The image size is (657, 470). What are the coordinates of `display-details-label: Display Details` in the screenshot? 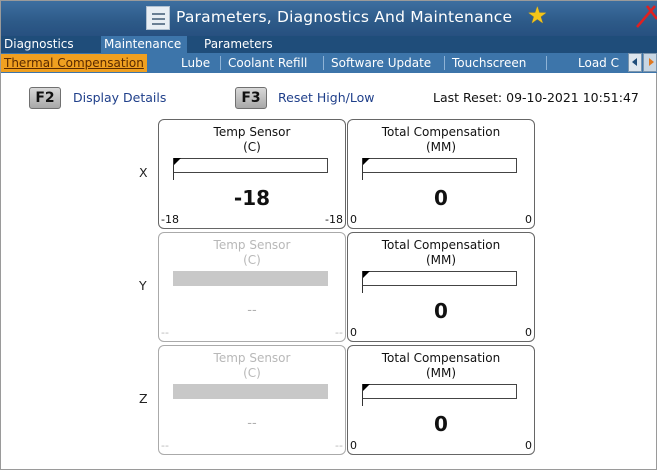 It's located at (119, 97).